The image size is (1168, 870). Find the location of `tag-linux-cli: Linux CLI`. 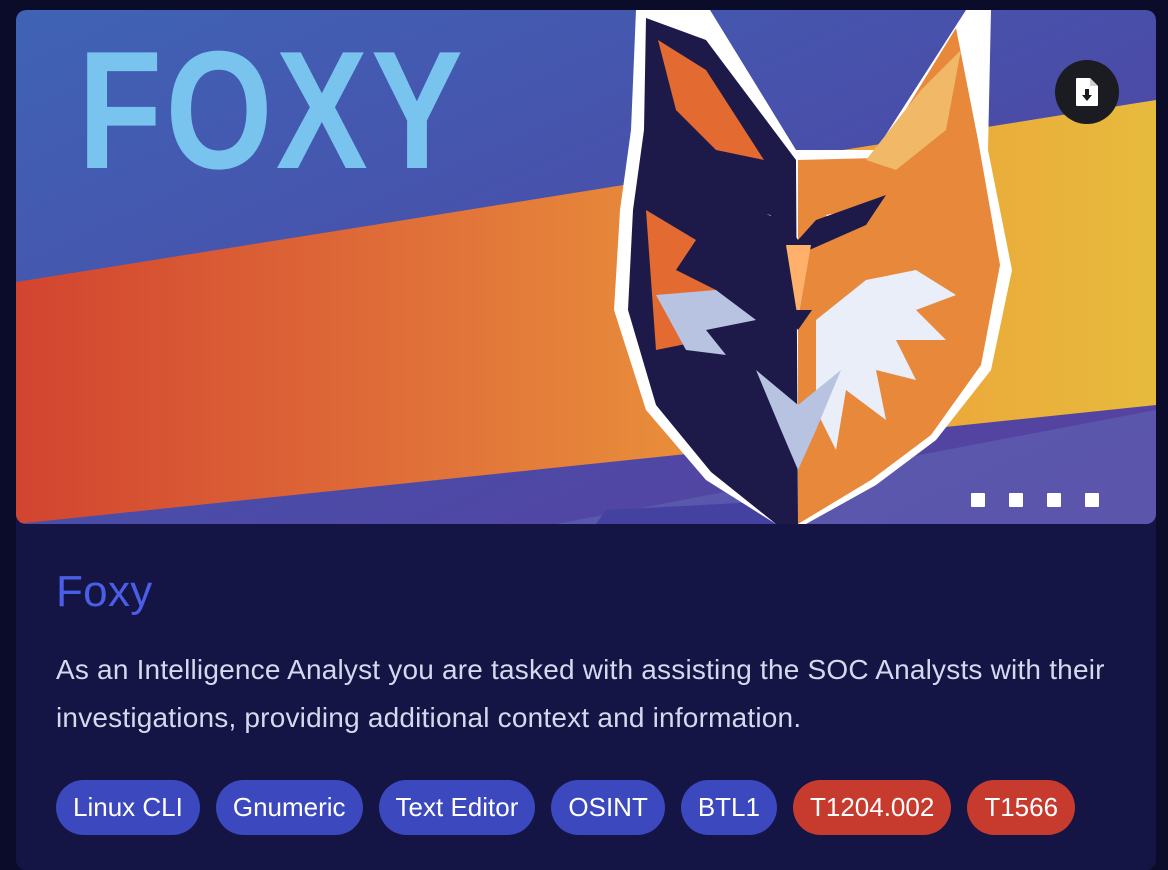

tag-linux-cli: Linux CLI is located at coordinates (128, 807).